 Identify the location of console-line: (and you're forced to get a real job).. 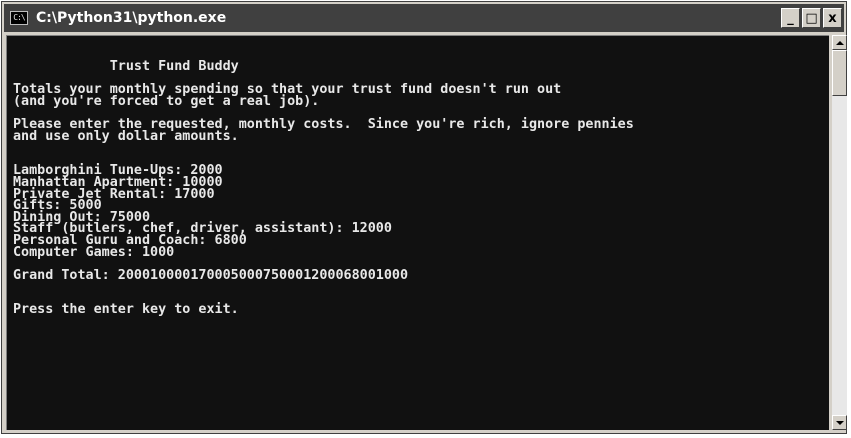
(166, 101).